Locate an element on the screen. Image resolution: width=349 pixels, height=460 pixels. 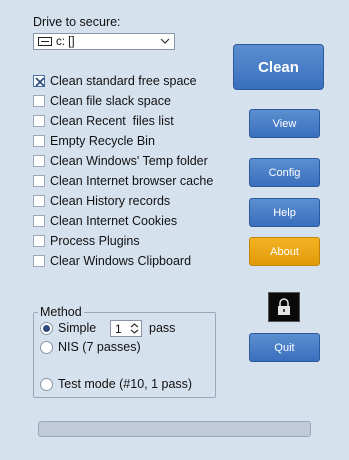
drive-select: c: [] is located at coordinates (104, 41).